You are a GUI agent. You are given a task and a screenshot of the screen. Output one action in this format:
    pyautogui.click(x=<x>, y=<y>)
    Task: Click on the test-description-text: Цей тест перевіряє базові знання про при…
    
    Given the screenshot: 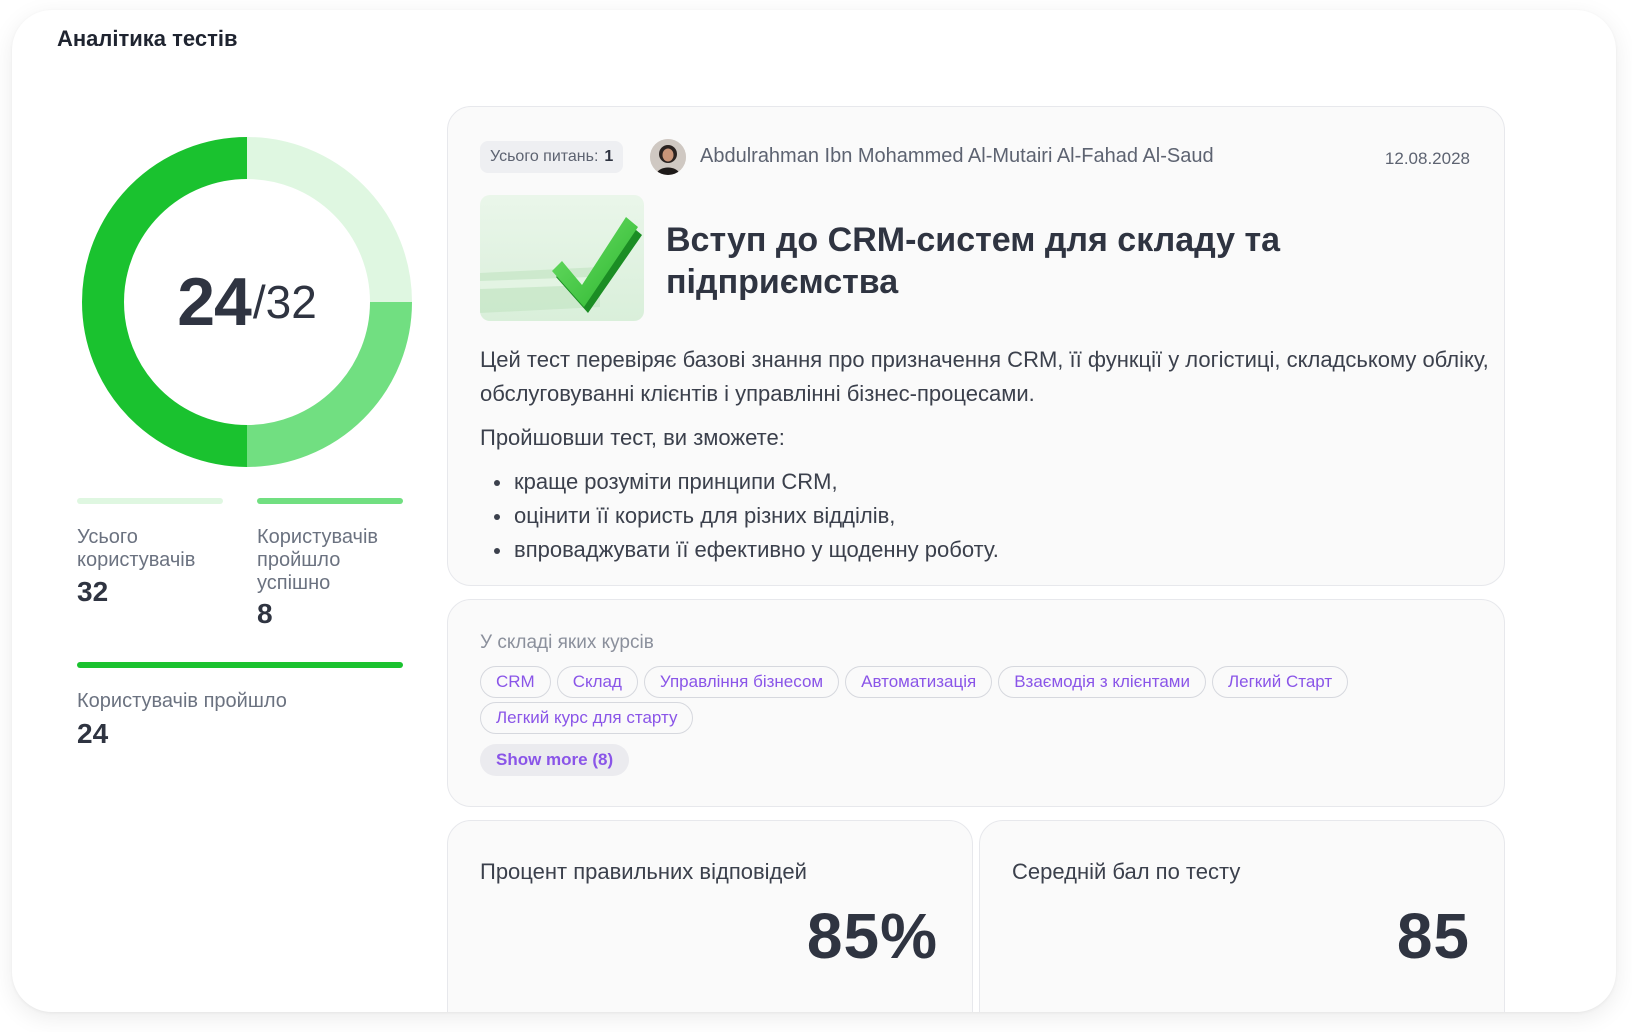 What is the action you would take?
    pyautogui.click(x=984, y=376)
    